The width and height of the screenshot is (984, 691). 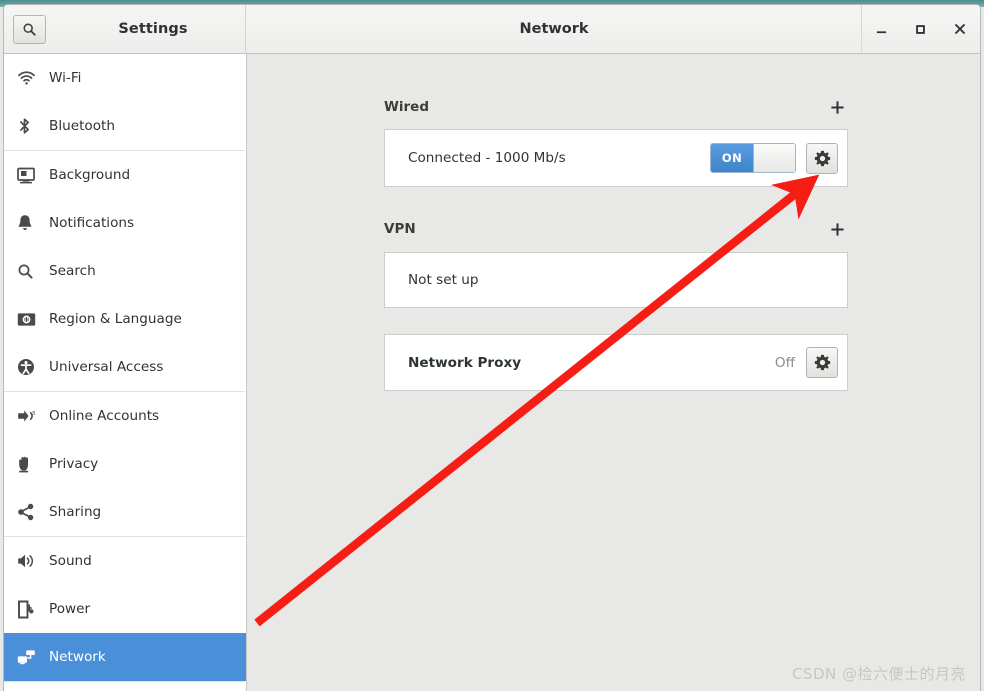 I want to click on page-title: Network, so click(x=554, y=29).